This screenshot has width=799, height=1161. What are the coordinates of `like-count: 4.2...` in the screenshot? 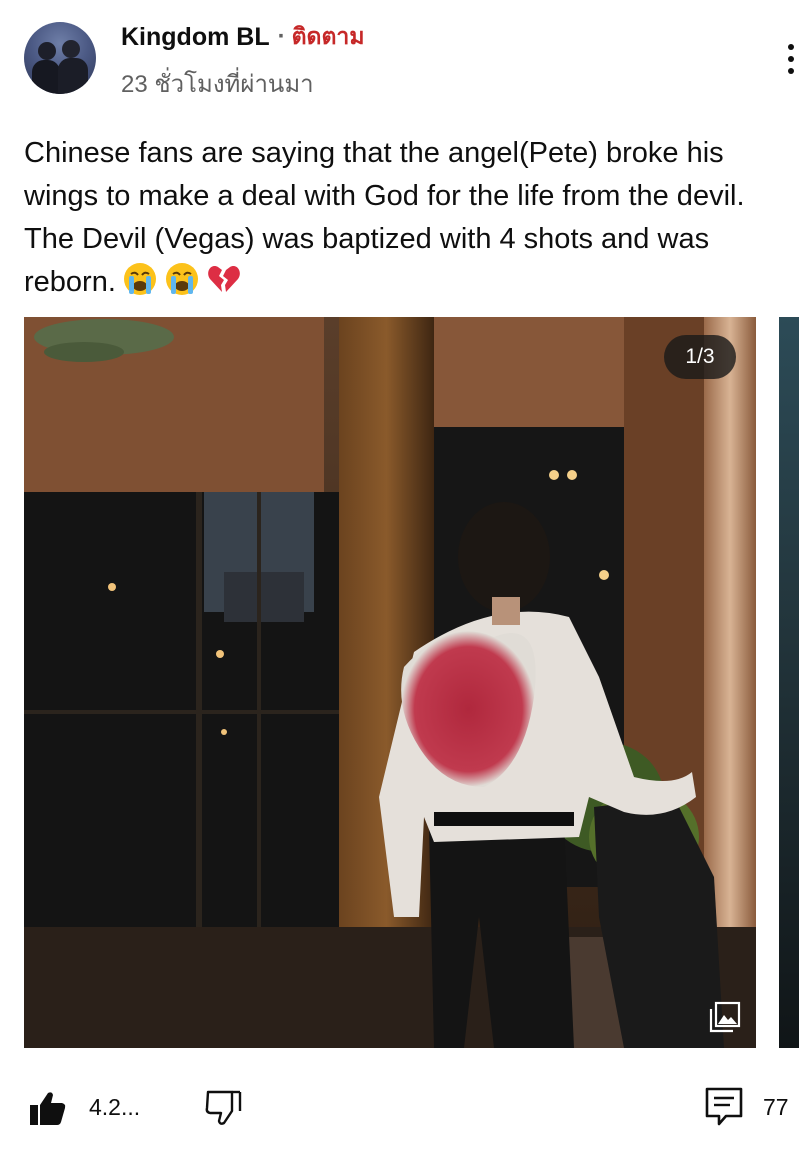 It's located at (115, 1107).